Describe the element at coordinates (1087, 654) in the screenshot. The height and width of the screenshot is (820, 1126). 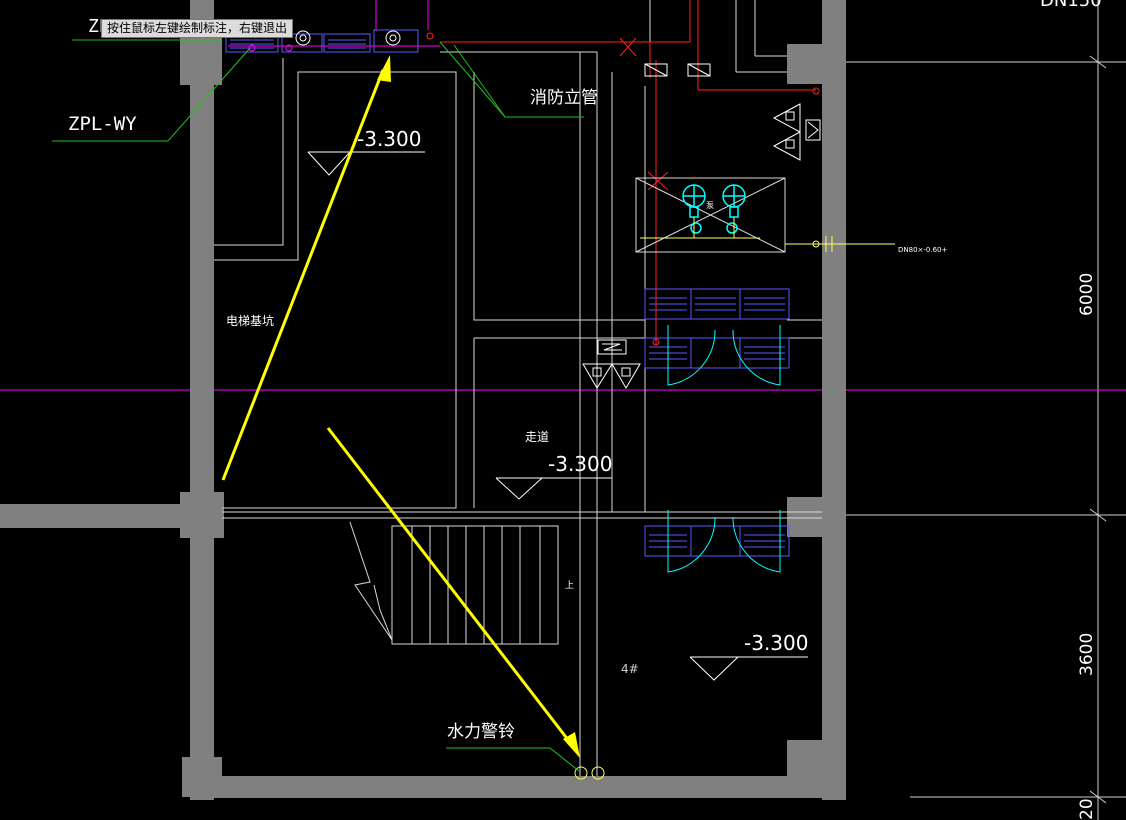
I see `dim-3600-label: 3600` at that location.